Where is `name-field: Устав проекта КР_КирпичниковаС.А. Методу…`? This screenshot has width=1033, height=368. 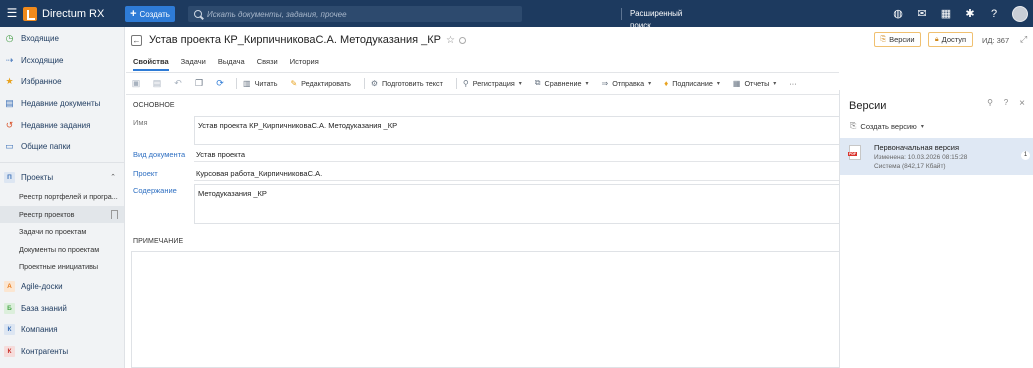
name-field: Устав проекта КР_КирпичниковаС.А. Методу… is located at coordinates (516, 130).